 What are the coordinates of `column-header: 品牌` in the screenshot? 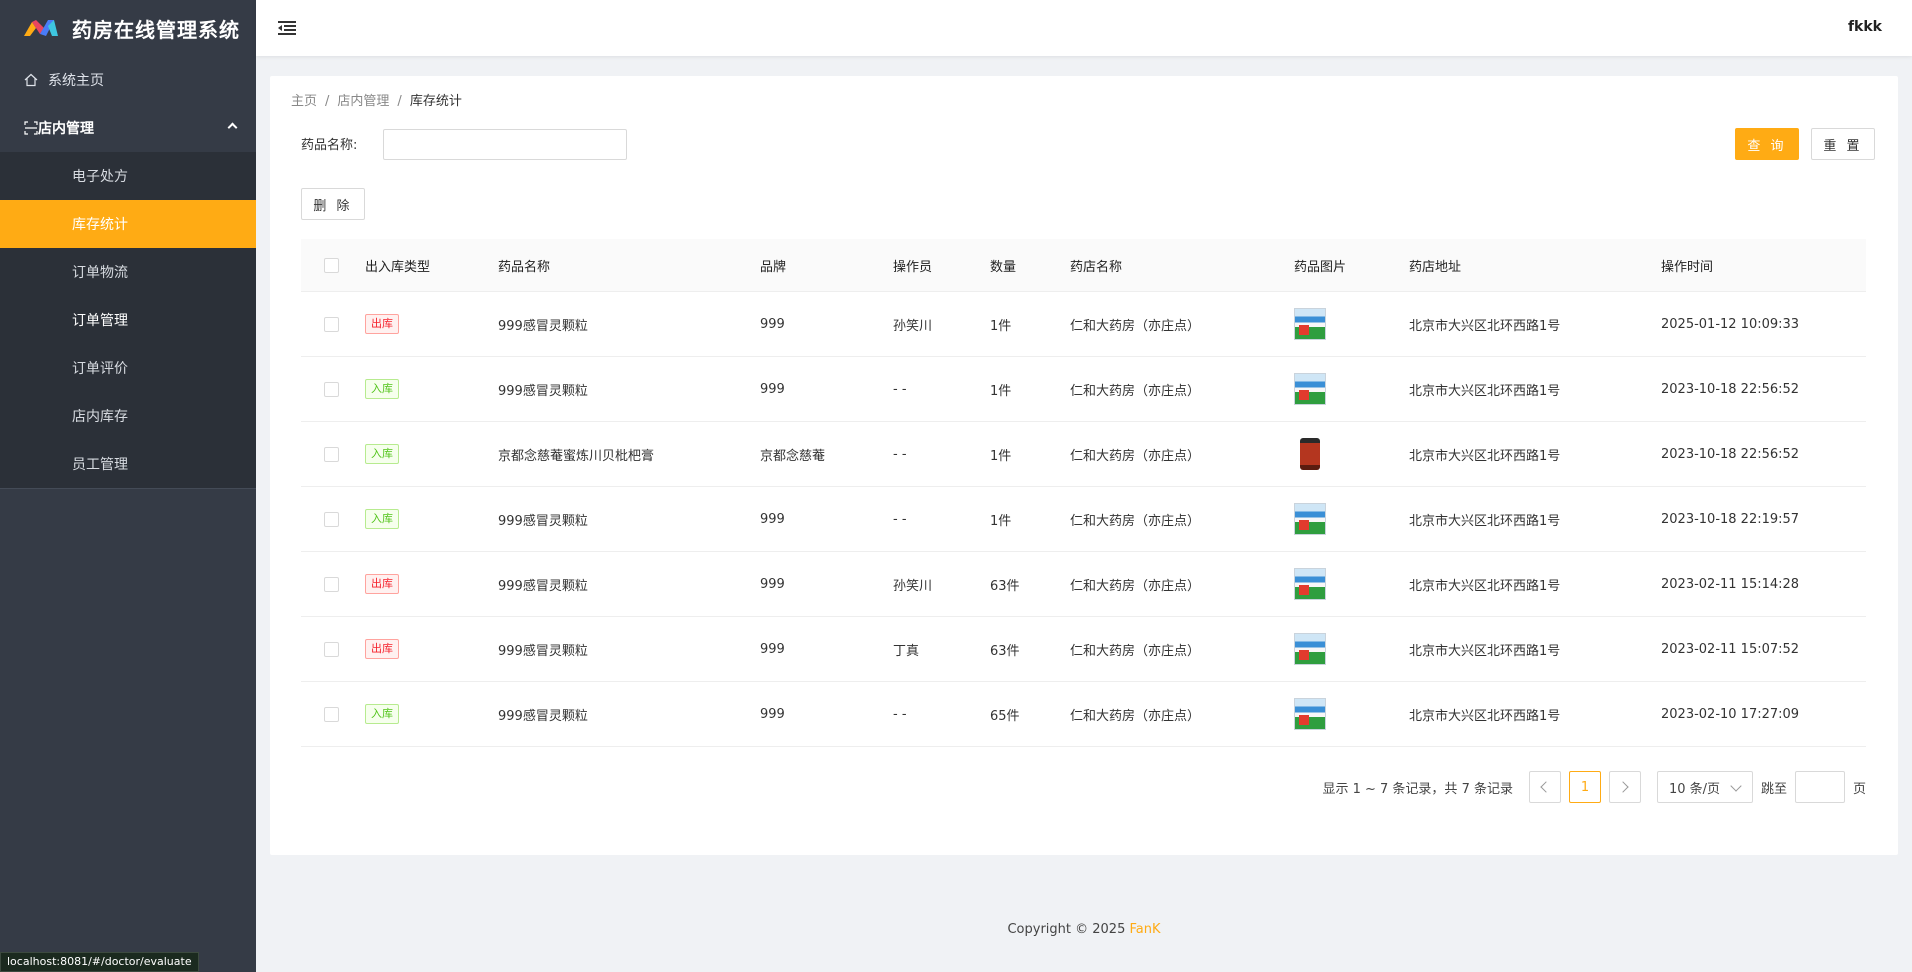 It's located at (773, 267).